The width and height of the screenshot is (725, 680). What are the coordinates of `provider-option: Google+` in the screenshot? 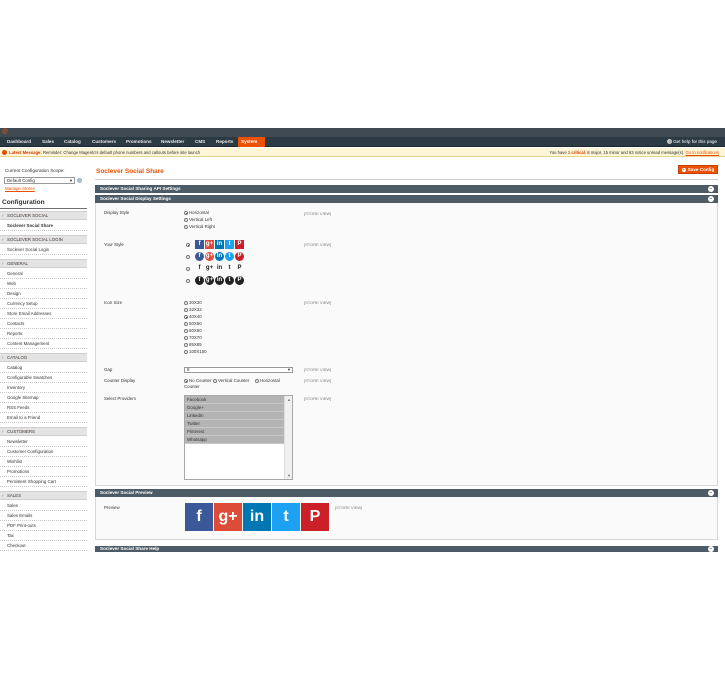 It's located at (234, 408).